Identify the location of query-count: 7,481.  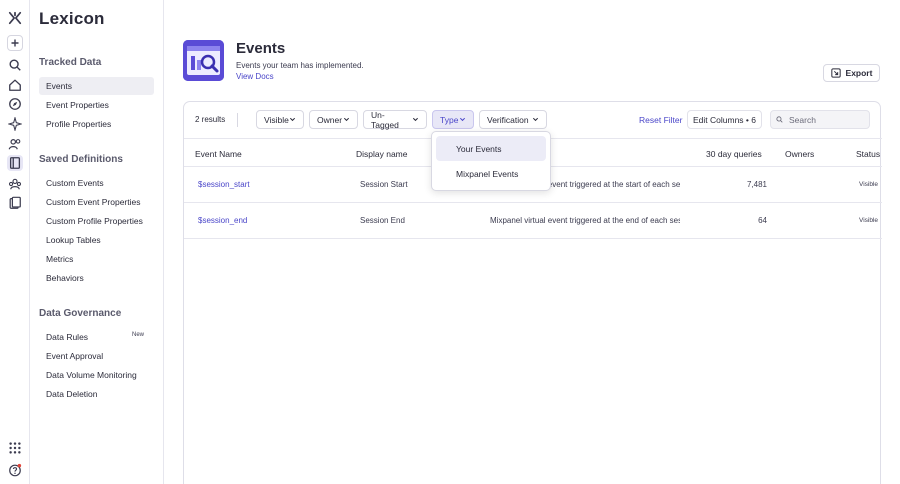
(756, 184).